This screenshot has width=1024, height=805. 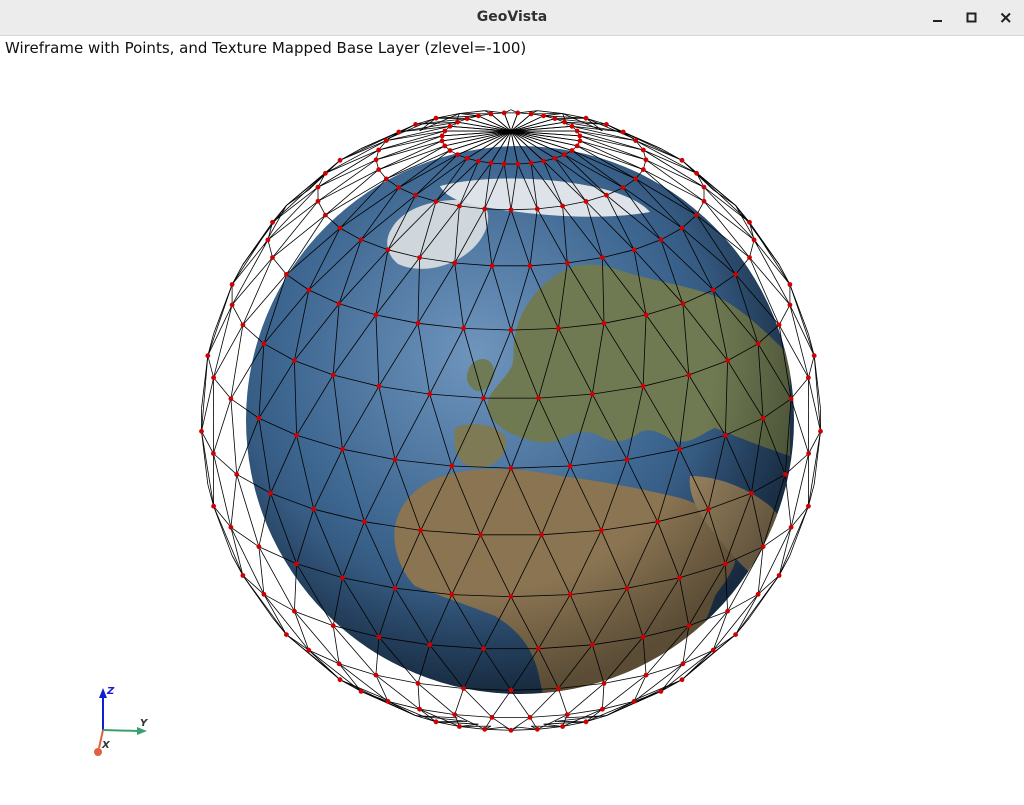 I want to click on close-button, so click(x=1006, y=18).